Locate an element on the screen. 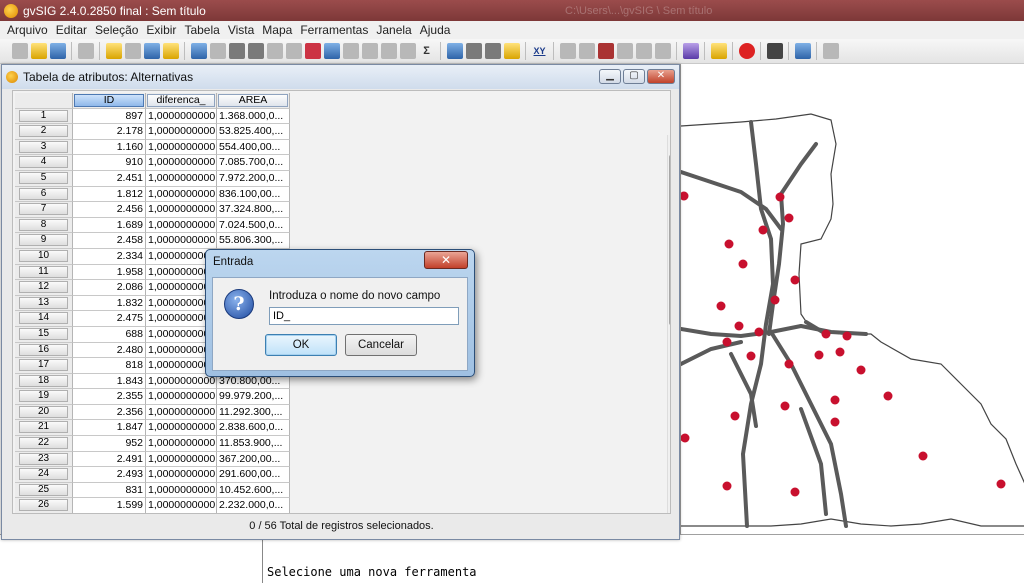 The image size is (1024, 583). row-number-button: 23 is located at coordinates (44, 459).